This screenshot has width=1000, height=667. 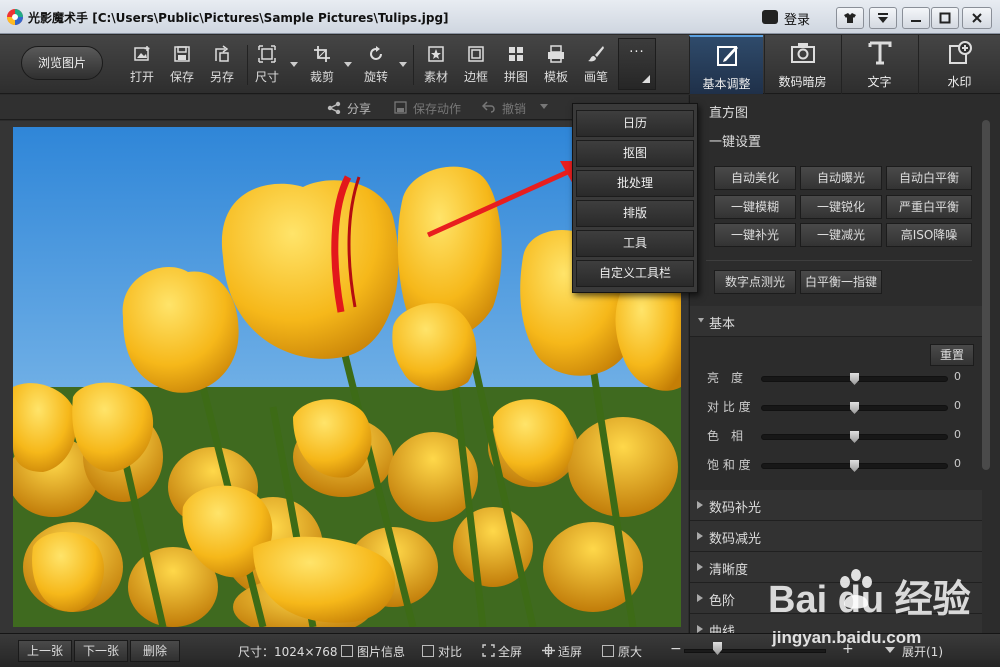 I want to click on brush-icon, so click(x=596, y=54).